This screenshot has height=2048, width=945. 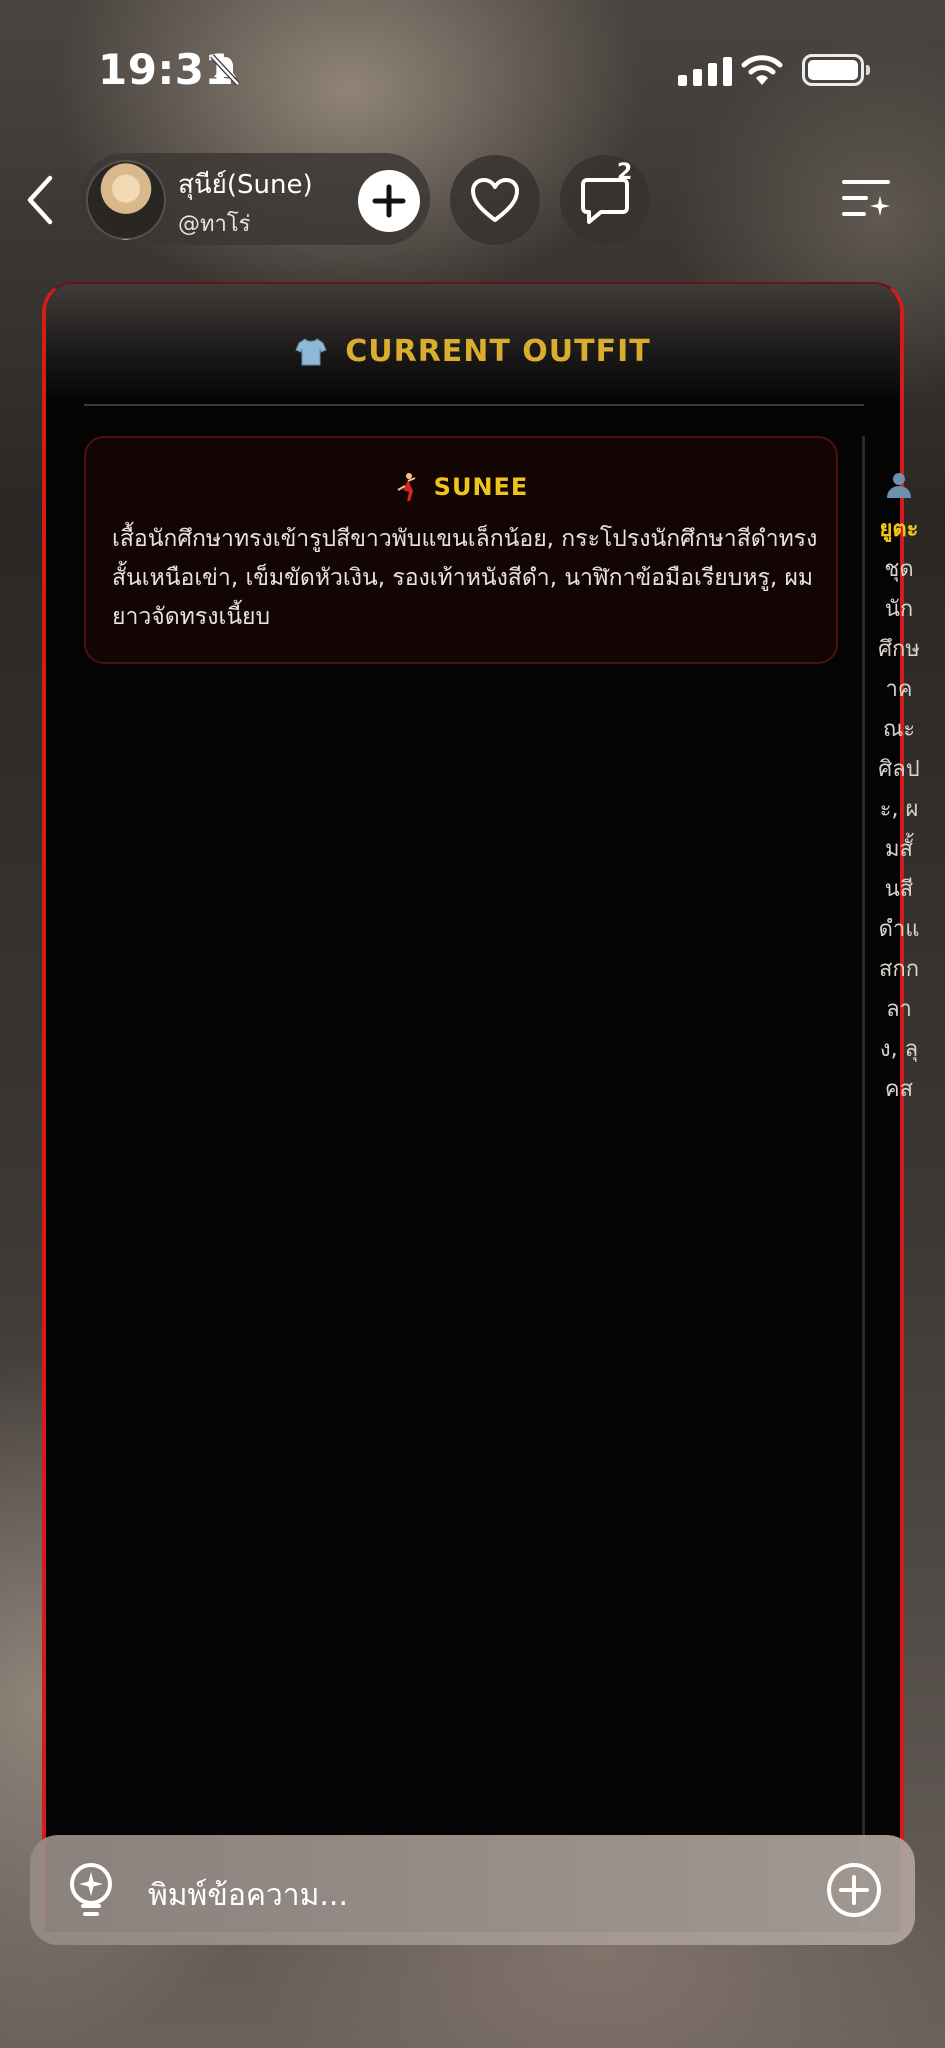 What do you see at coordinates (762, 70) in the screenshot?
I see `wifi-icon` at bounding box center [762, 70].